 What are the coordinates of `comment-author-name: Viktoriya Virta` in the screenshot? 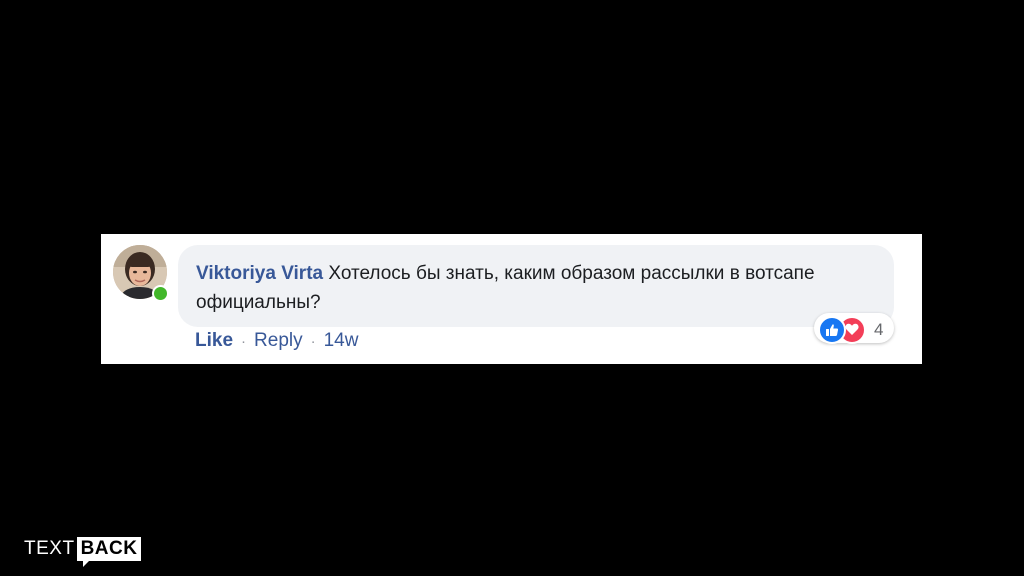 It's located at (259, 273).